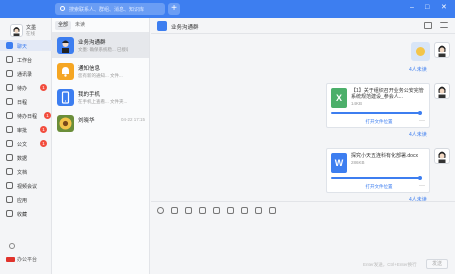  I want to click on upload-progress-bar, so click(375, 113).